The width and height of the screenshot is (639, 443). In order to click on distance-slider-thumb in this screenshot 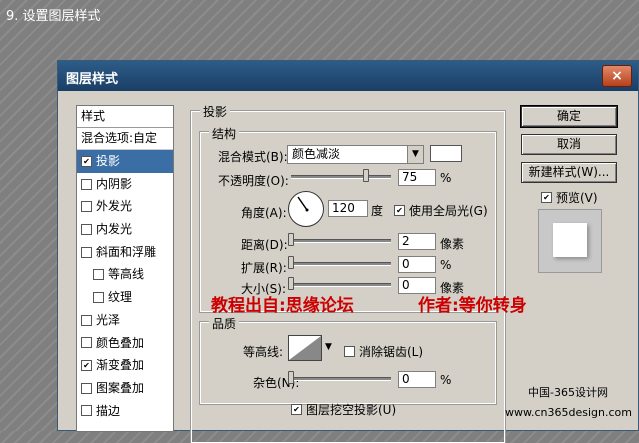, I will do `click(291, 239)`.